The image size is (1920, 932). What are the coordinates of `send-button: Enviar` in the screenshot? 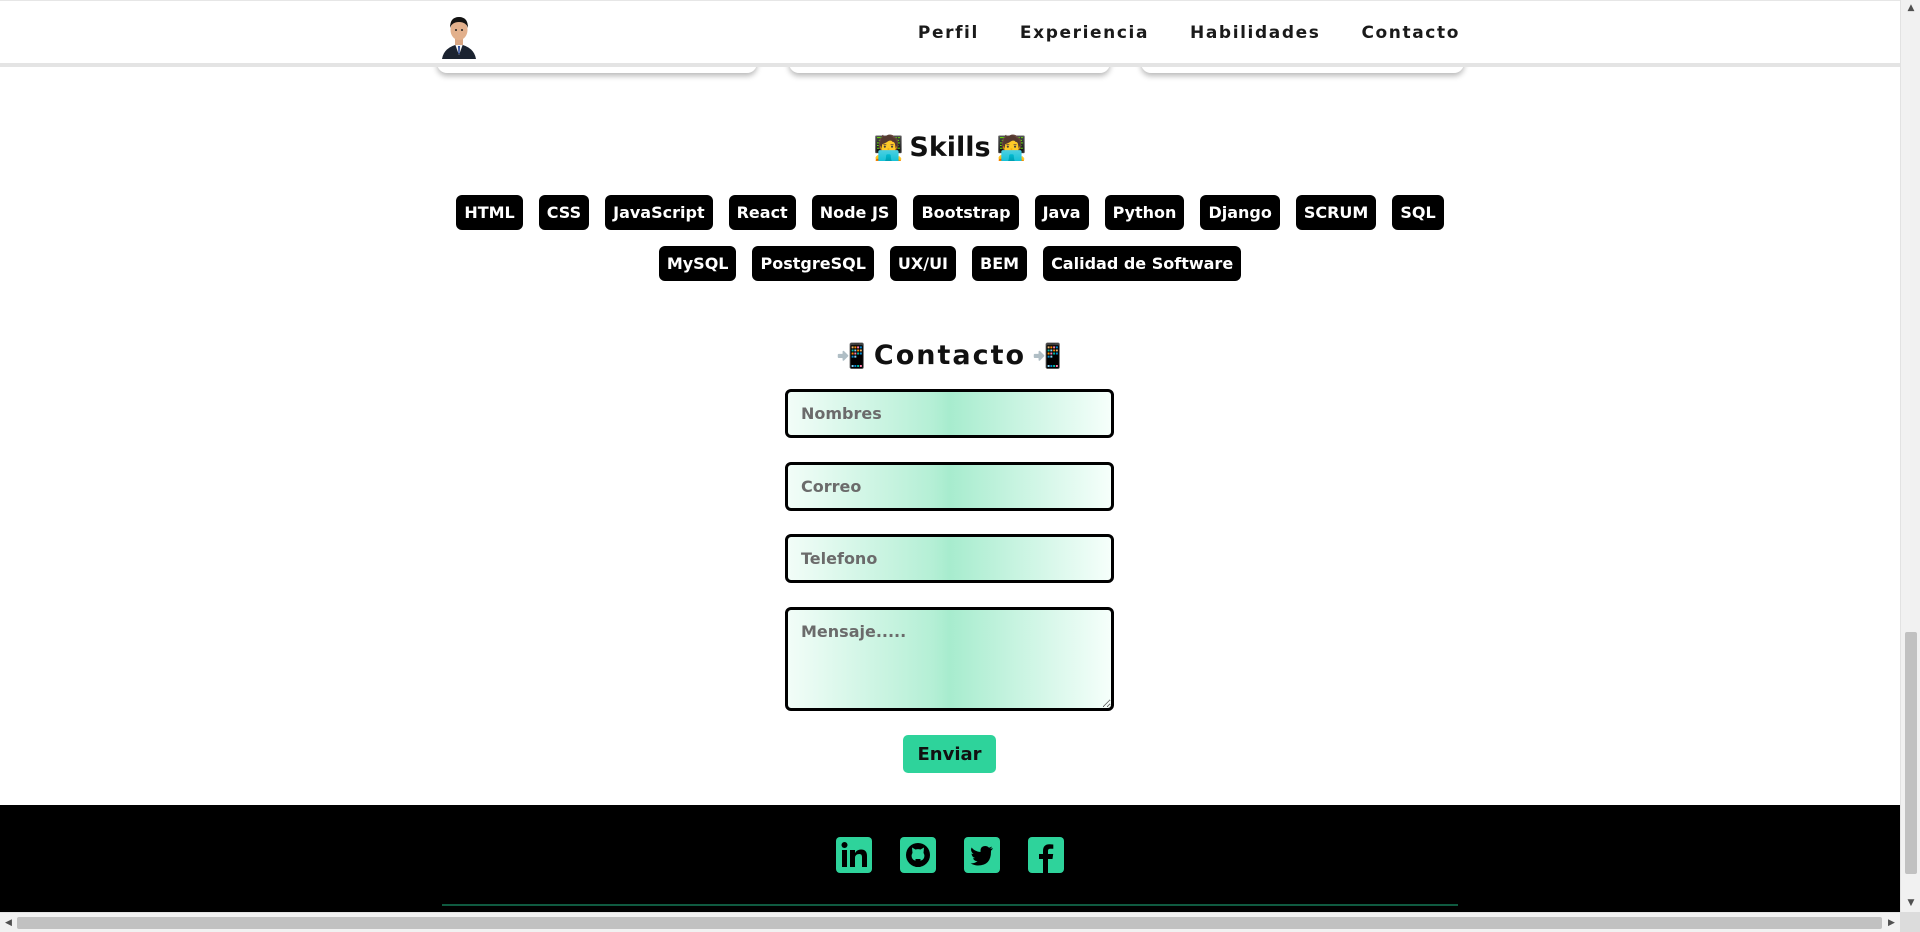 It's located at (949, 754).